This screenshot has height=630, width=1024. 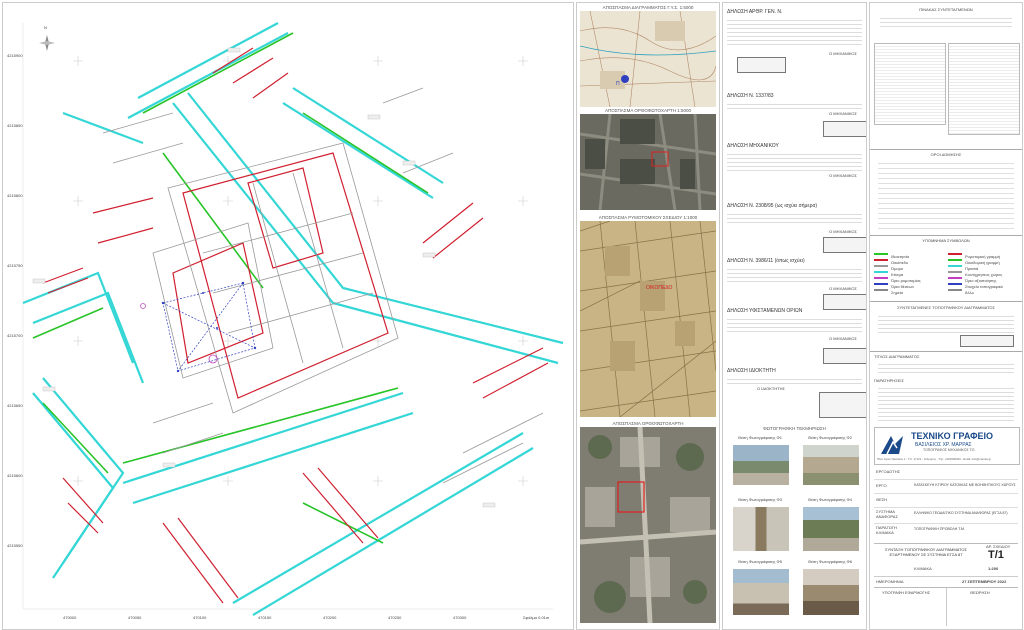 What do you see at coordinates (760, 437) in the screenshot?
I see `photo-label: Θέση Φωτογράφισης Φ1` at bounding box center [760, 437].